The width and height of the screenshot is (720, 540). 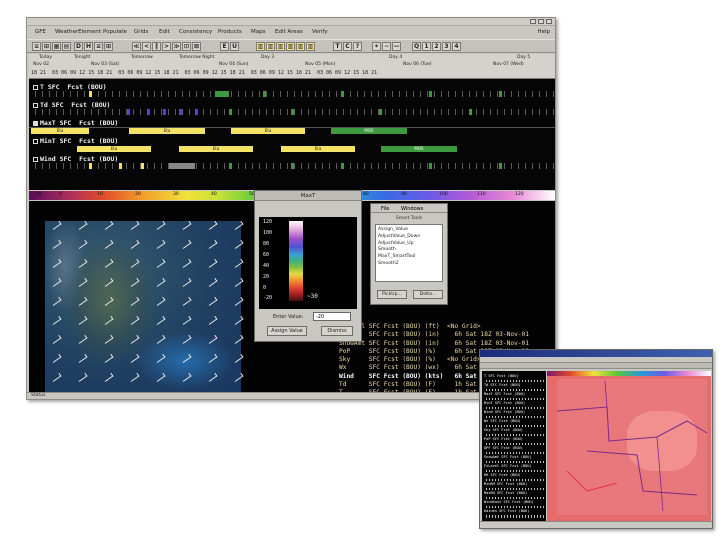 I want to click on minimize-icon, so click(x=533, y=21).